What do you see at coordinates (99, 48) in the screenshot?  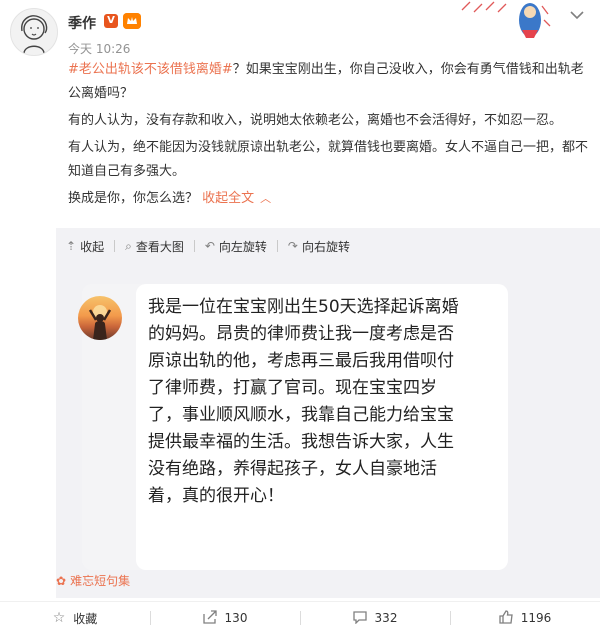 I see `post-timestamp: 今天 10:26` at bounding box center [99, 48].